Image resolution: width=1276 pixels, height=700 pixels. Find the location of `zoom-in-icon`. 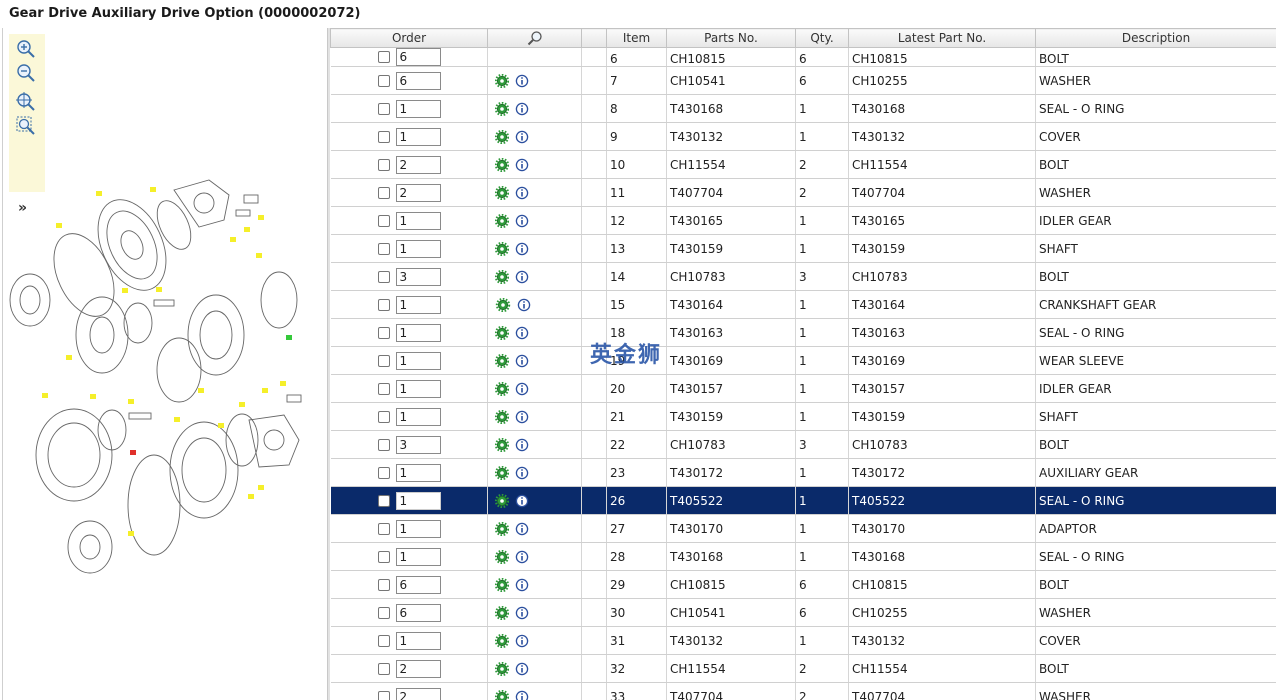

zoom-in-icon is located at coordinates (26, 49).